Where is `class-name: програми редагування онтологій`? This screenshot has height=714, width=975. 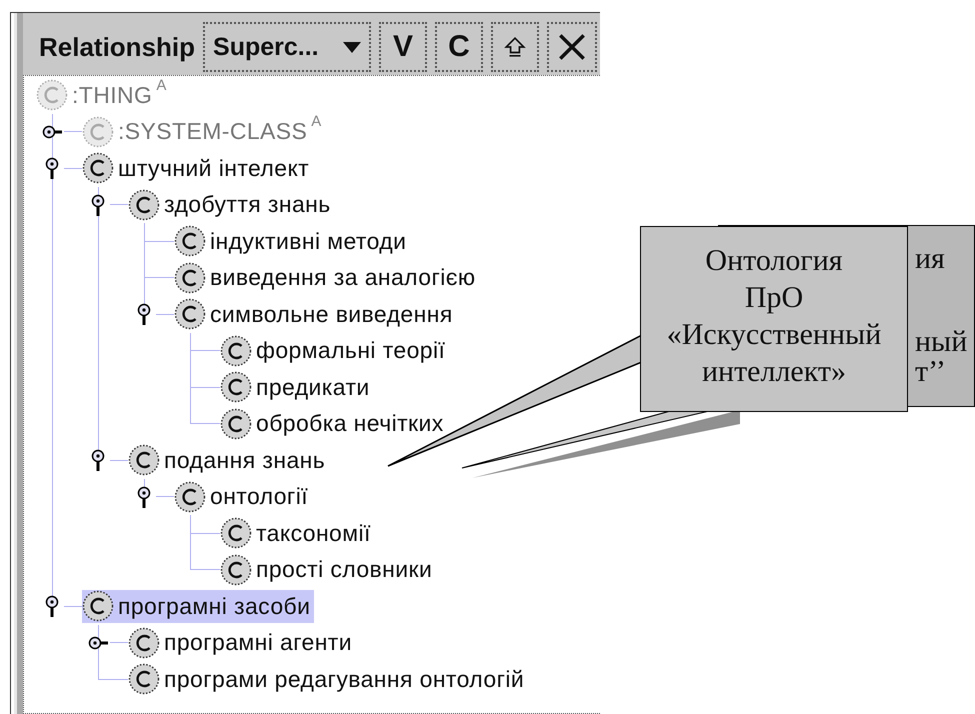 class-name: програми редагування онтологій is located at coordinates (344, 679).